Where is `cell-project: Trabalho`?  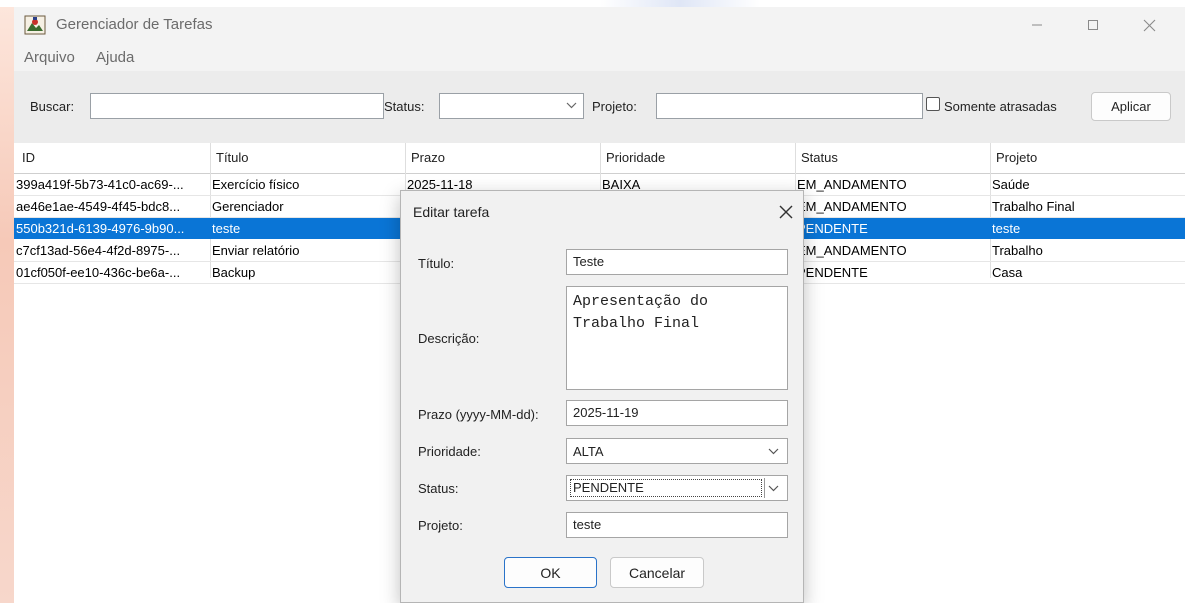 cell-project: Trabalho is located at coordinates (1017, 250).